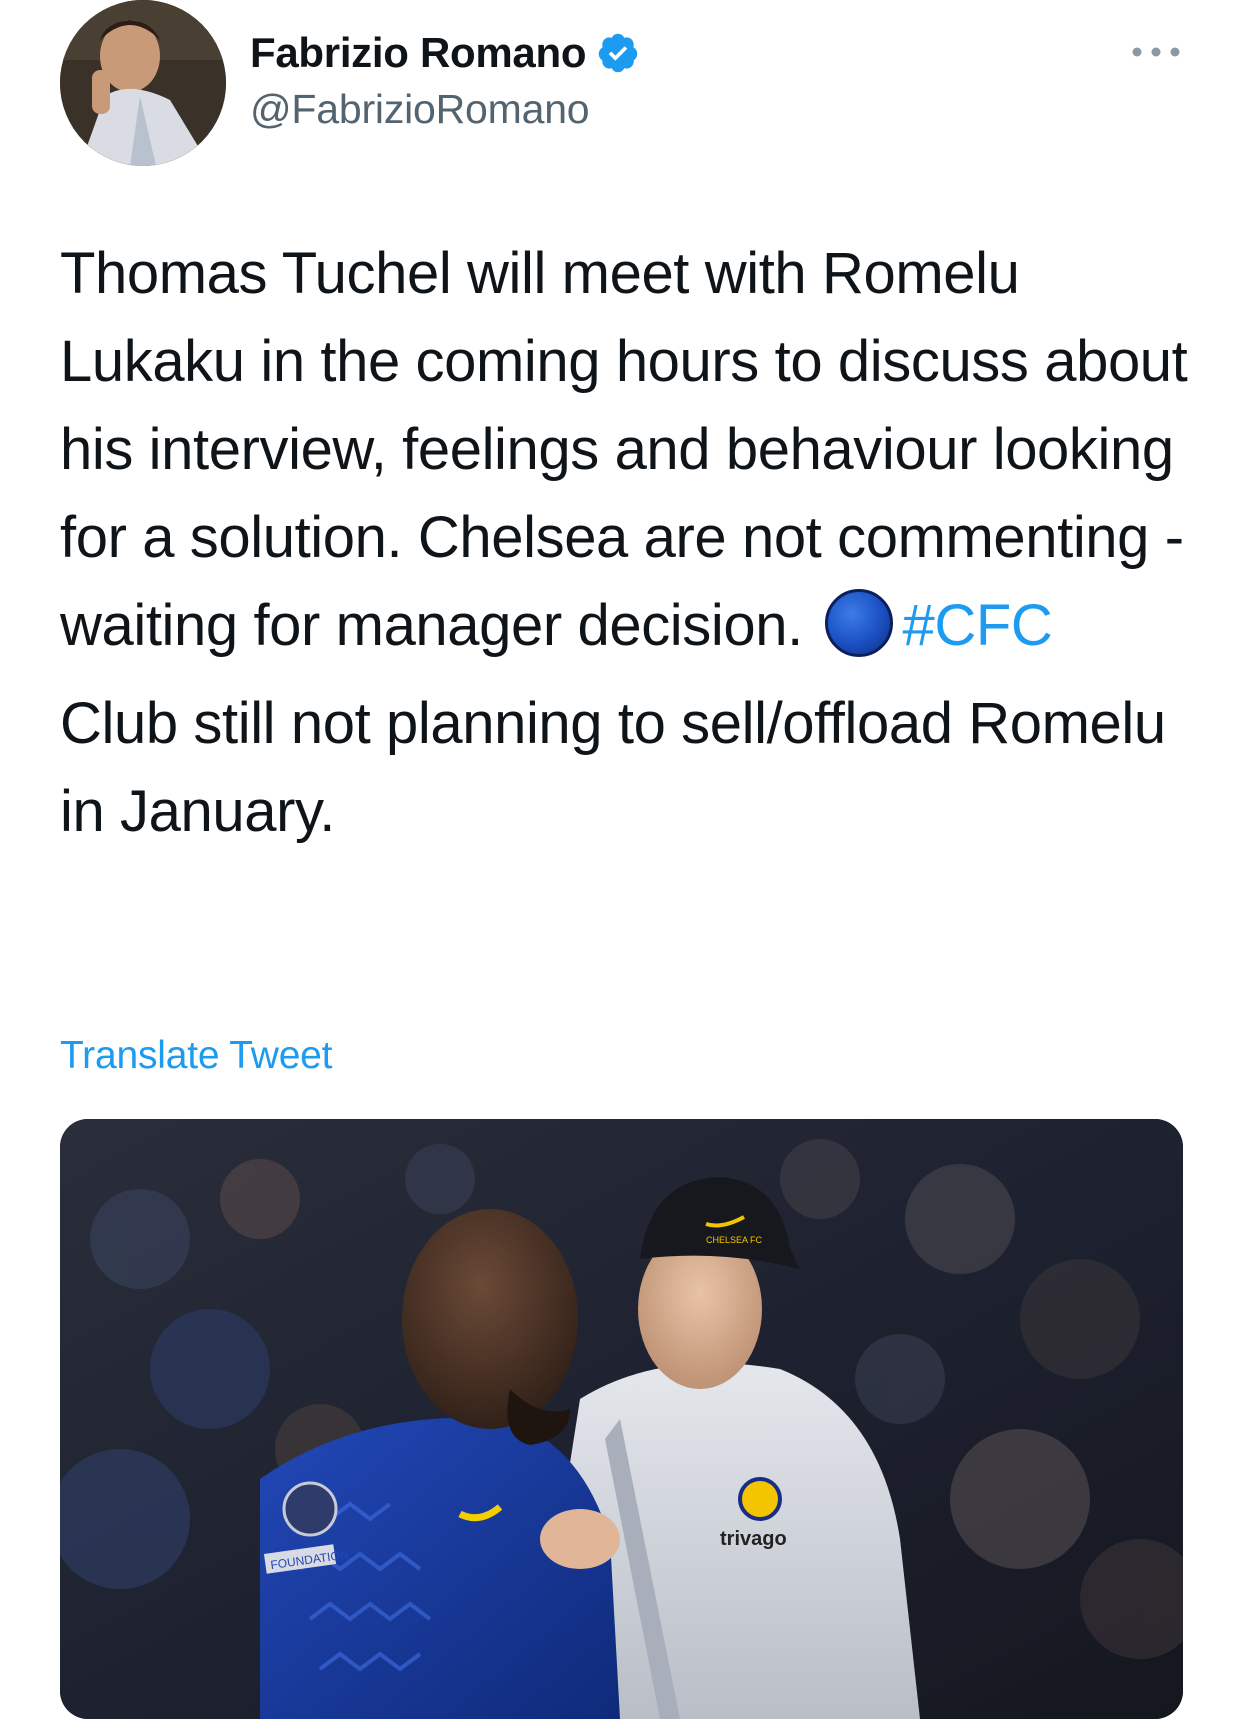 This screenshot has height=1719, width=1242. Describe the element at coordinates (445, 109) in the screenshot. I see `handle: @FabrizioRomano` at that location.